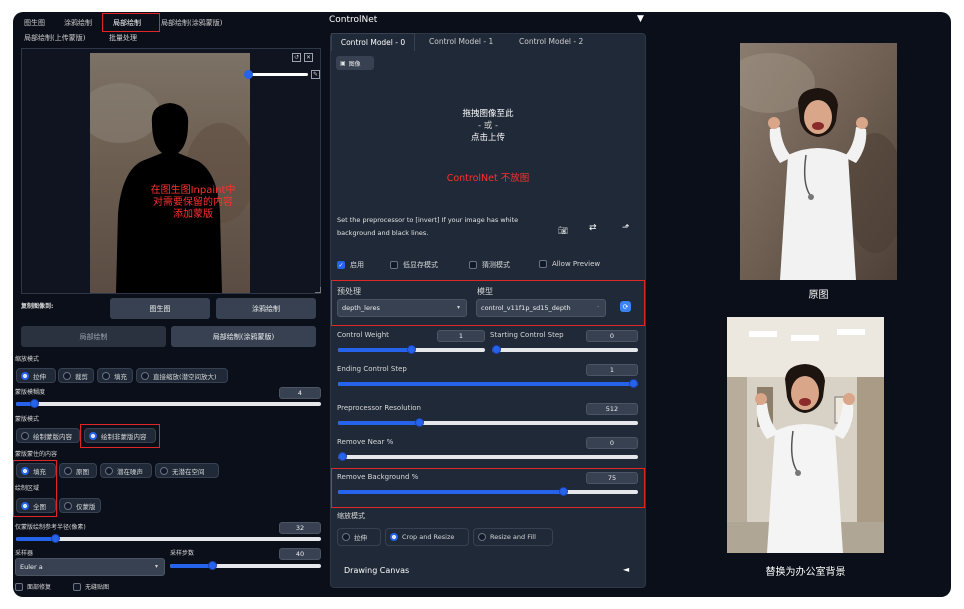  Describe the element at coordinates (489, 265) in the screenshot. I see `guess-mode-checkbox: 猜测模式` at that location.